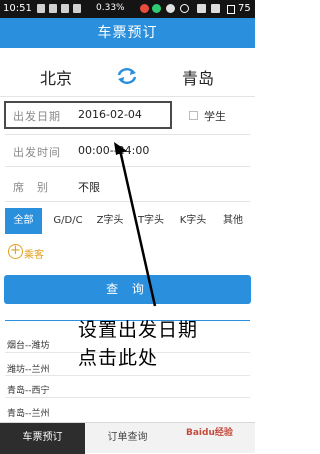  What do you see at coordinates (118, 358) in the screenshot?
I see `annotation-line2: 点击此处` at bounding box center [118, 358].